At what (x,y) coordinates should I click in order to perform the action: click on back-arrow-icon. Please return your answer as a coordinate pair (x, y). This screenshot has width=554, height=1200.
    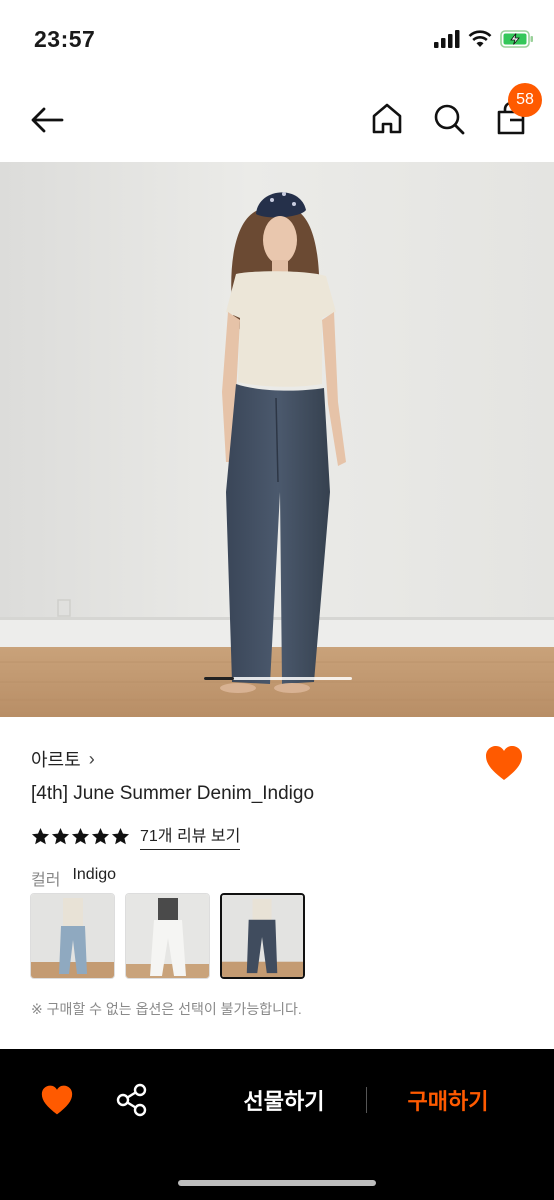
    Looking at the image, I should click on (47, 120).